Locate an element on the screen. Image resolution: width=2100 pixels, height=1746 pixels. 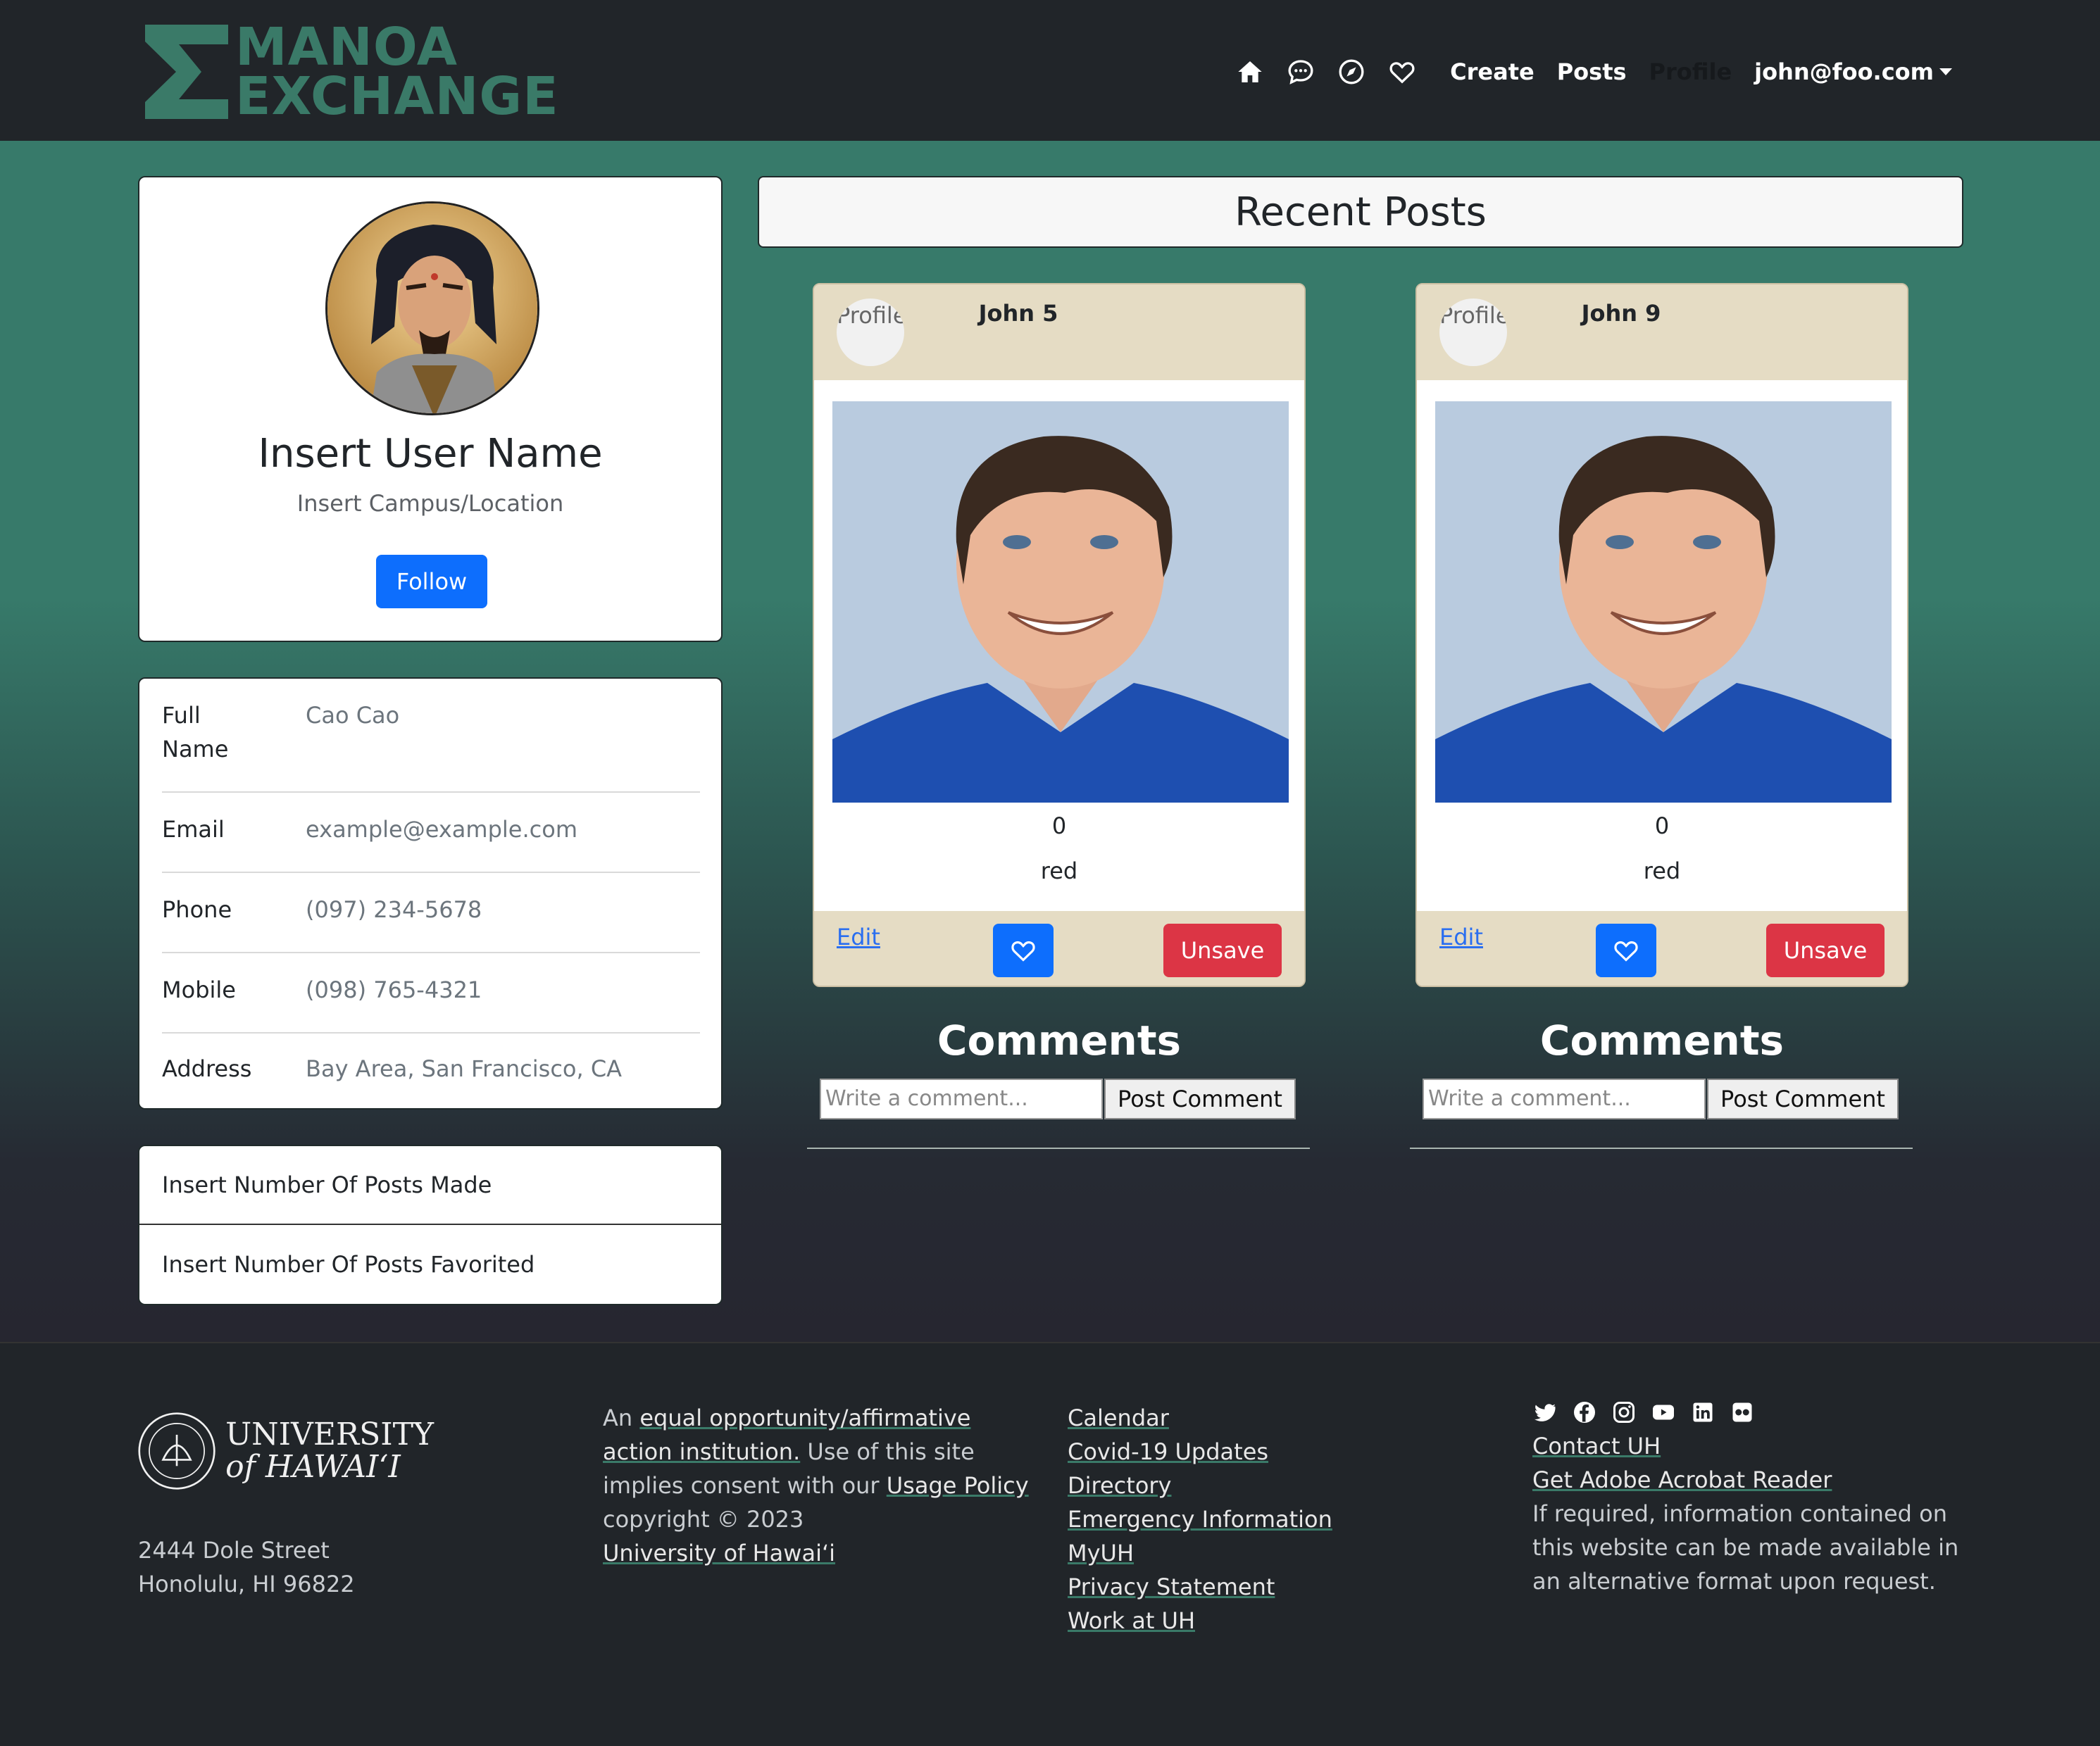
post-author: John 5 is located at coordinates (1018, 313).